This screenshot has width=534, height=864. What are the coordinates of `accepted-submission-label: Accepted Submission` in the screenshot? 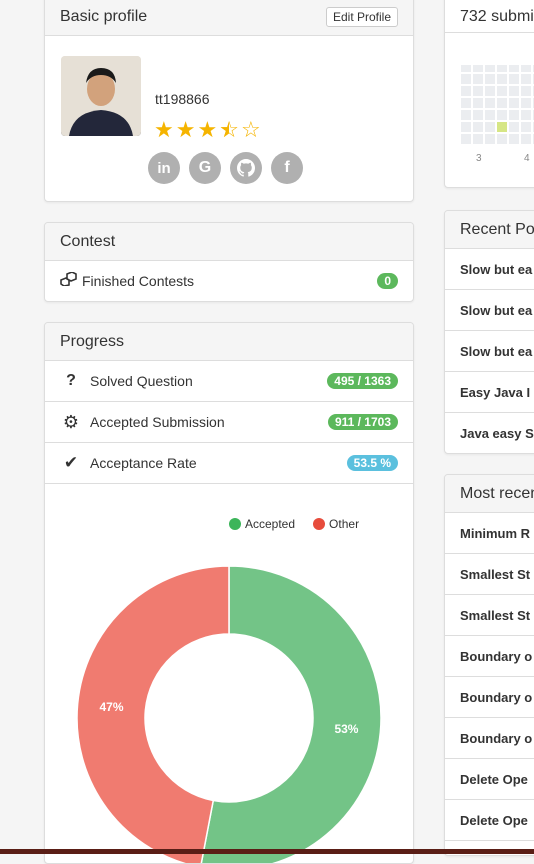 It's located at (157, 422).